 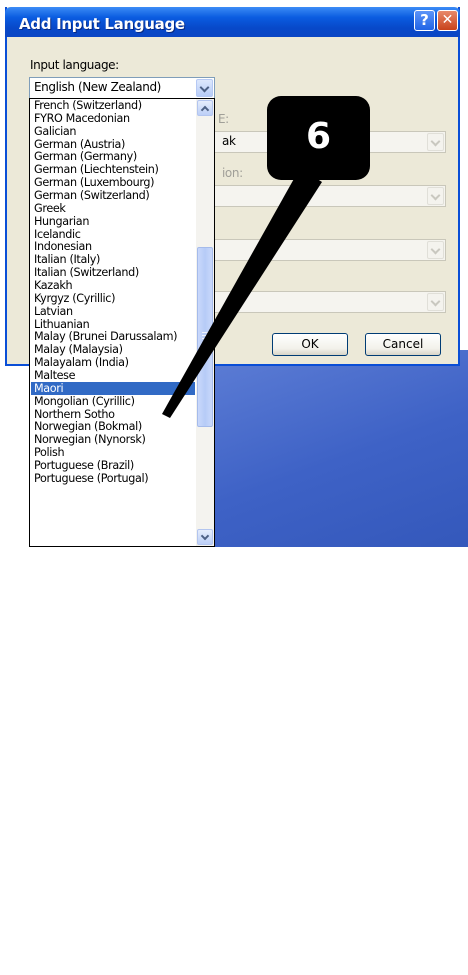 I want to click on step-number: 6, so click(x=318, y=136).